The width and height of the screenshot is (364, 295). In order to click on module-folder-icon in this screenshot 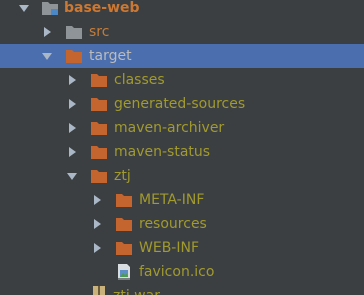, I will do `click(50, 8)`.